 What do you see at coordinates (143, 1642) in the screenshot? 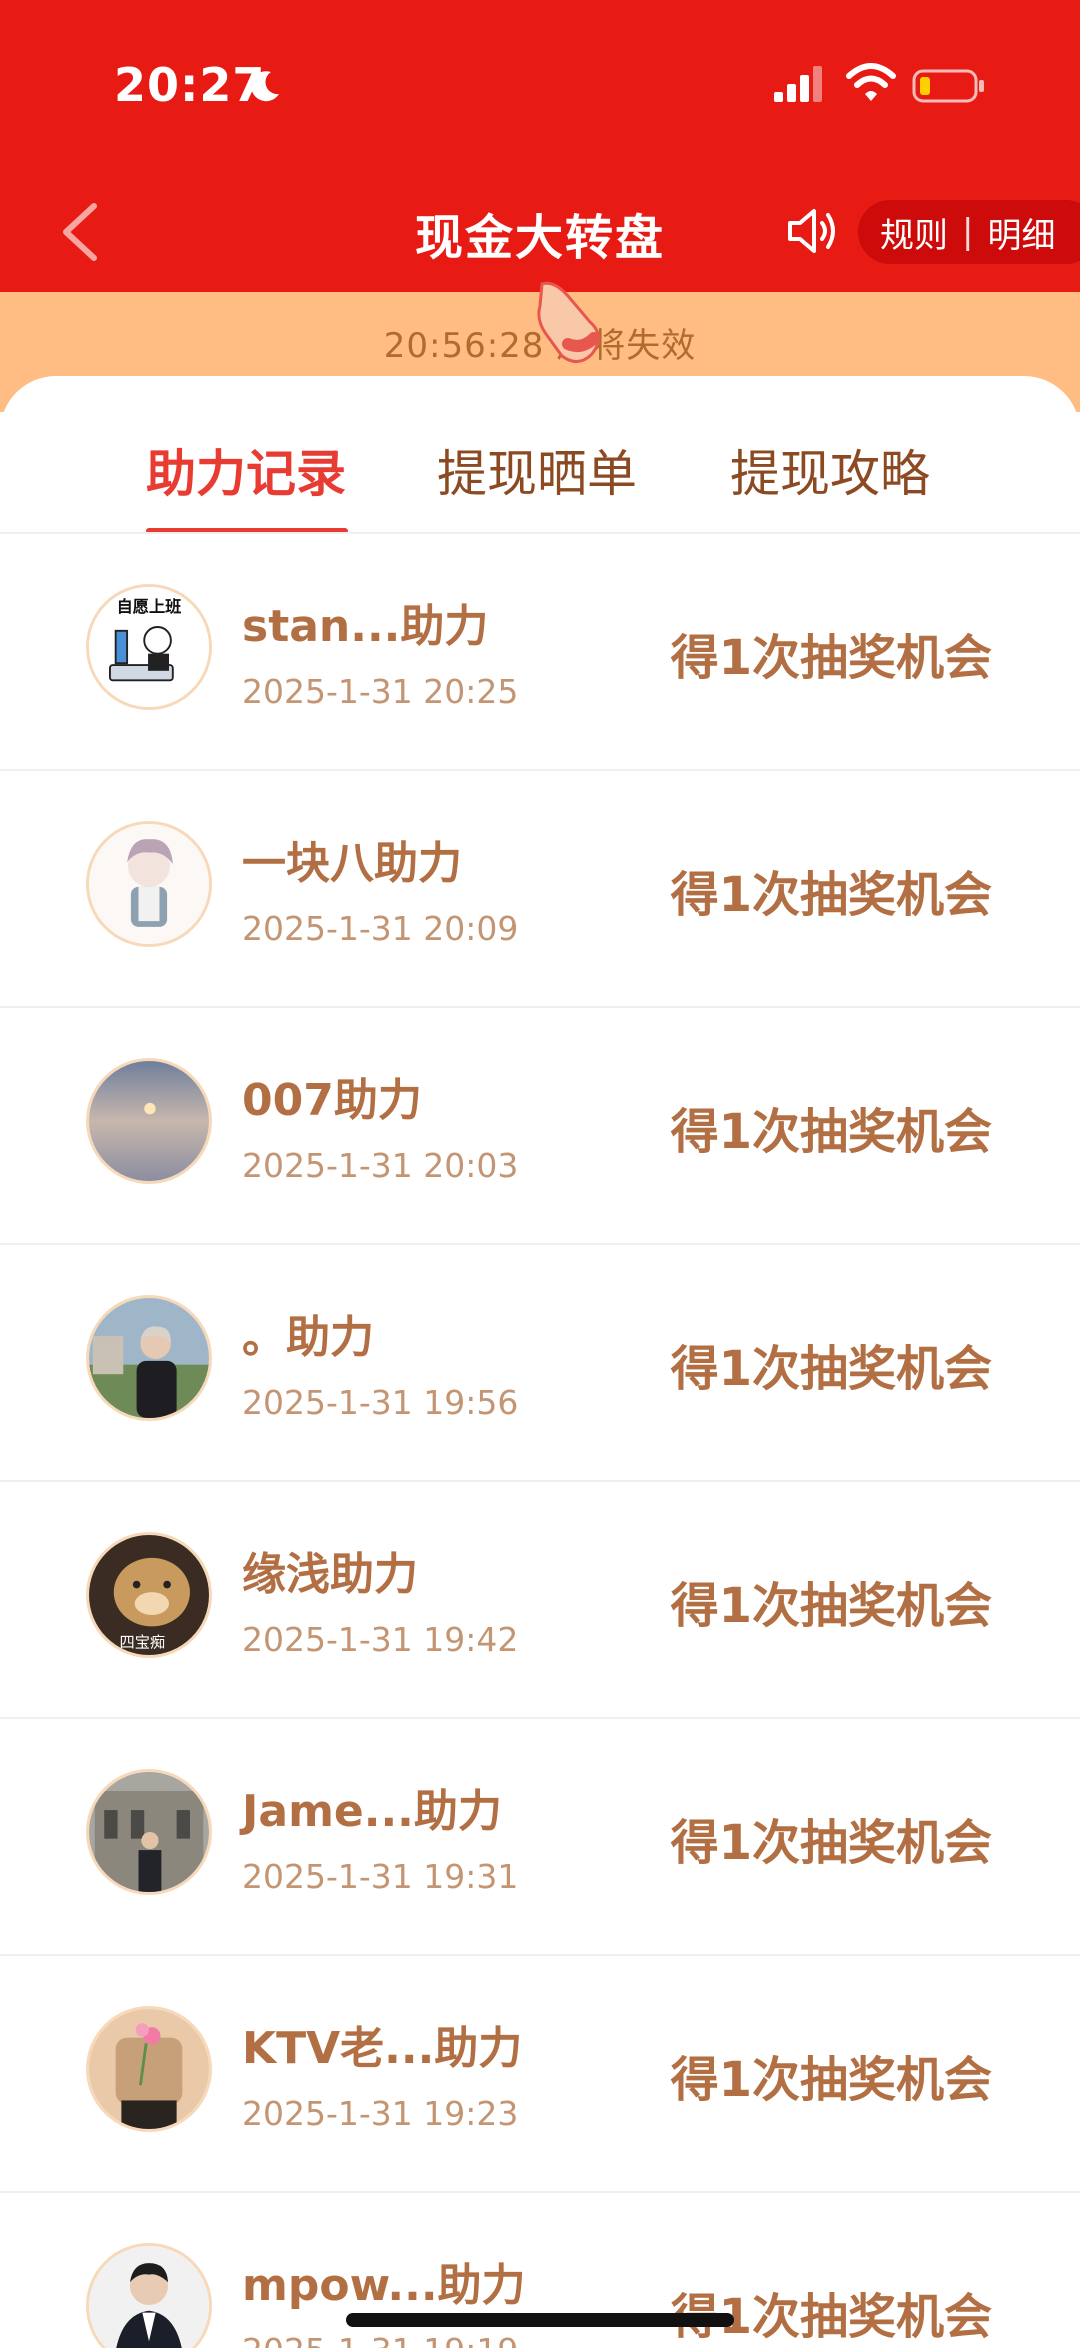
I see `avatar-caption: 四宝痴` at bounding box center [143, 1642].